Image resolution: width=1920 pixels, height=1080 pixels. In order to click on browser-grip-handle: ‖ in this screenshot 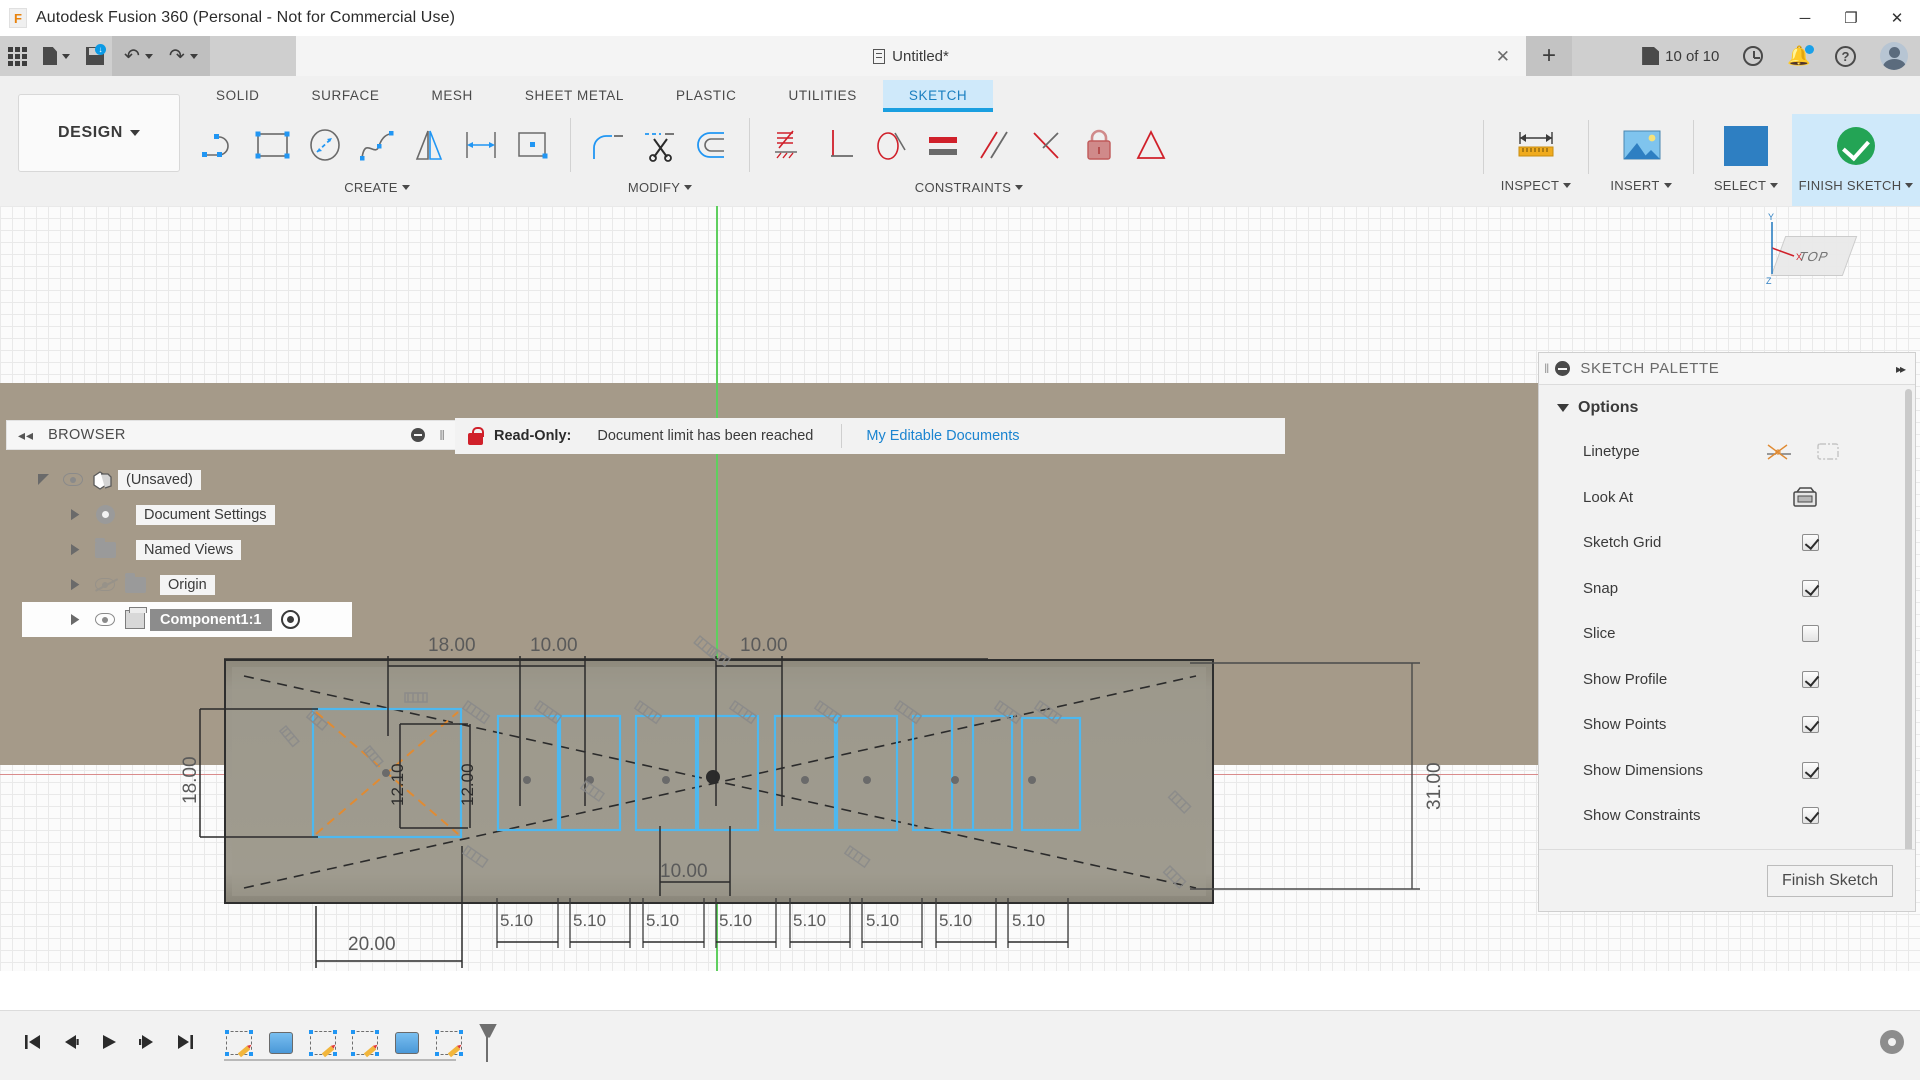, I will do `click(442, 435)`.